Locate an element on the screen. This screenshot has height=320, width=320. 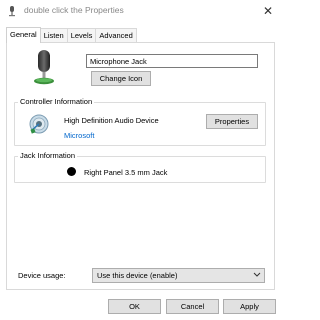
jack-information-label: Jack Information is located at coordinates (48, 155).